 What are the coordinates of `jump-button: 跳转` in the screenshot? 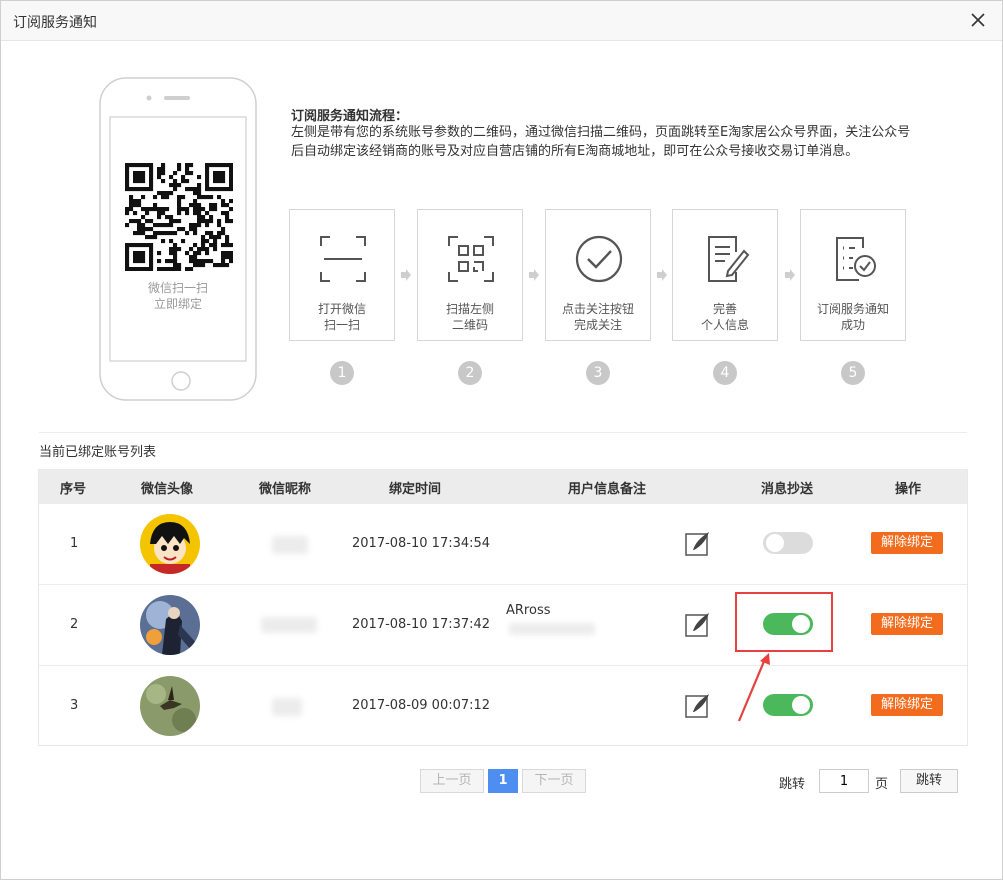 It's located at (929, 781).